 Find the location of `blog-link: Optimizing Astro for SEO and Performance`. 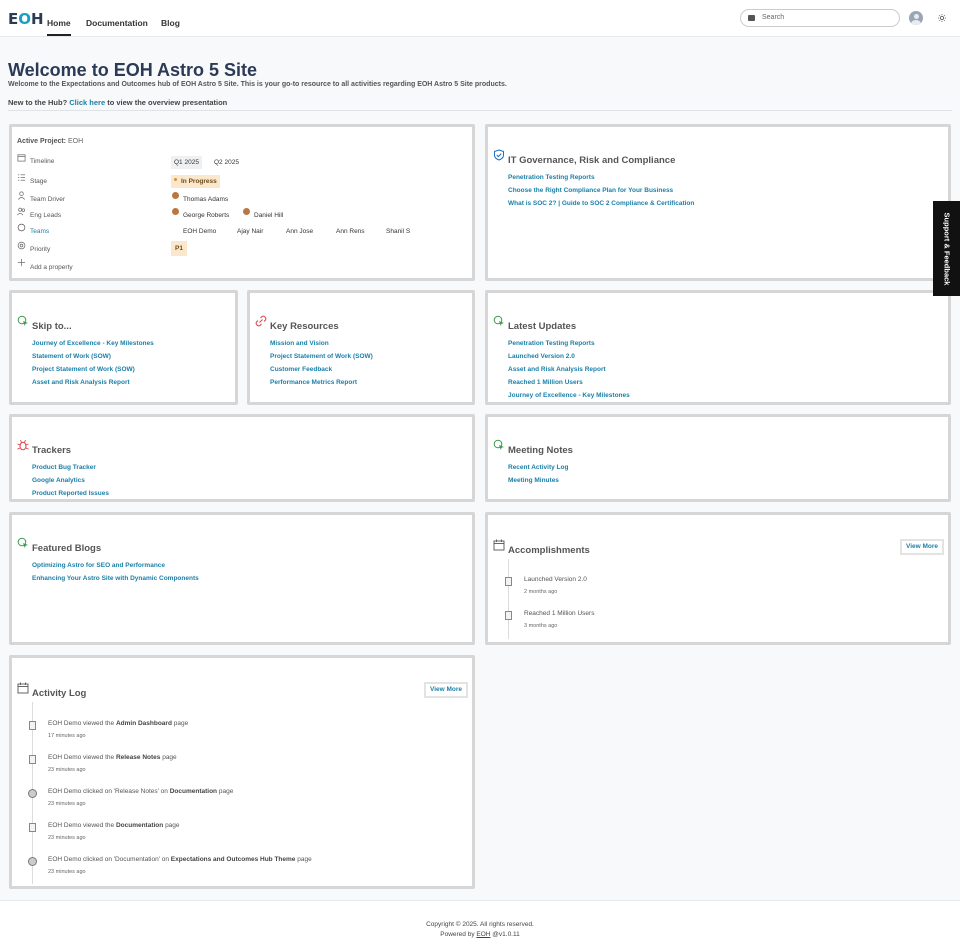

blog-link: Optimizing Astro for SEO and Performance is located at coordinates (98, 565).